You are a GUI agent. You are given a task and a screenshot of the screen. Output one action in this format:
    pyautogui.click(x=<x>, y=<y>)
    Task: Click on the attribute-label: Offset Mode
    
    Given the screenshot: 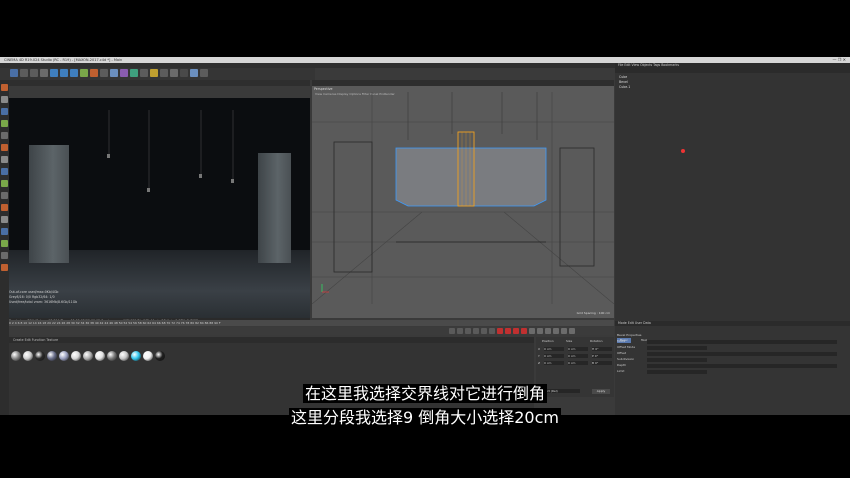 What is the action you would take?
    pyautogui.click(x=626, y=347)
    